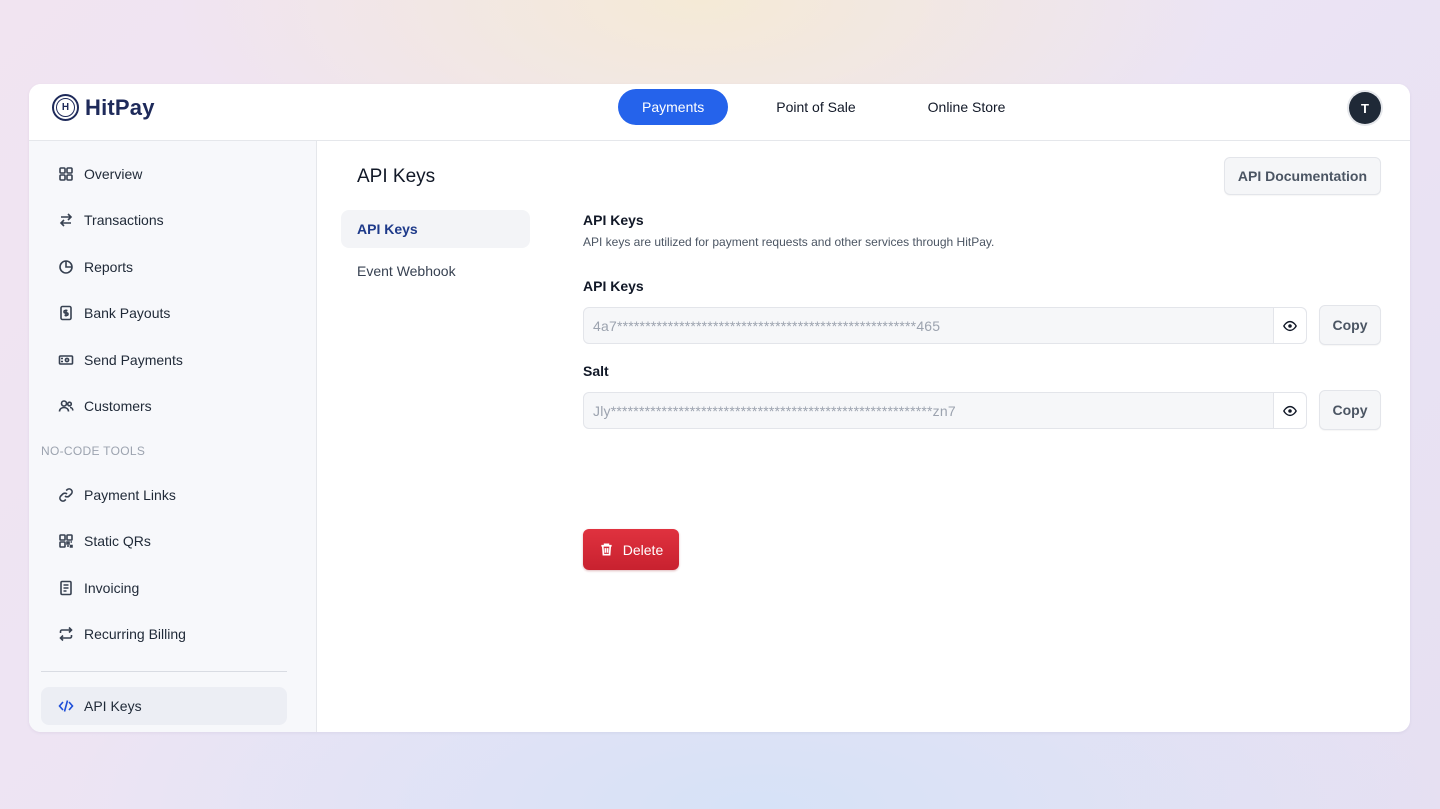 Image resolution: width=1440 pixels, height=809 pixels. Describe the element at coordinates (673, 107) in the screenshot. I see `tab-payments: Payments` at that location.